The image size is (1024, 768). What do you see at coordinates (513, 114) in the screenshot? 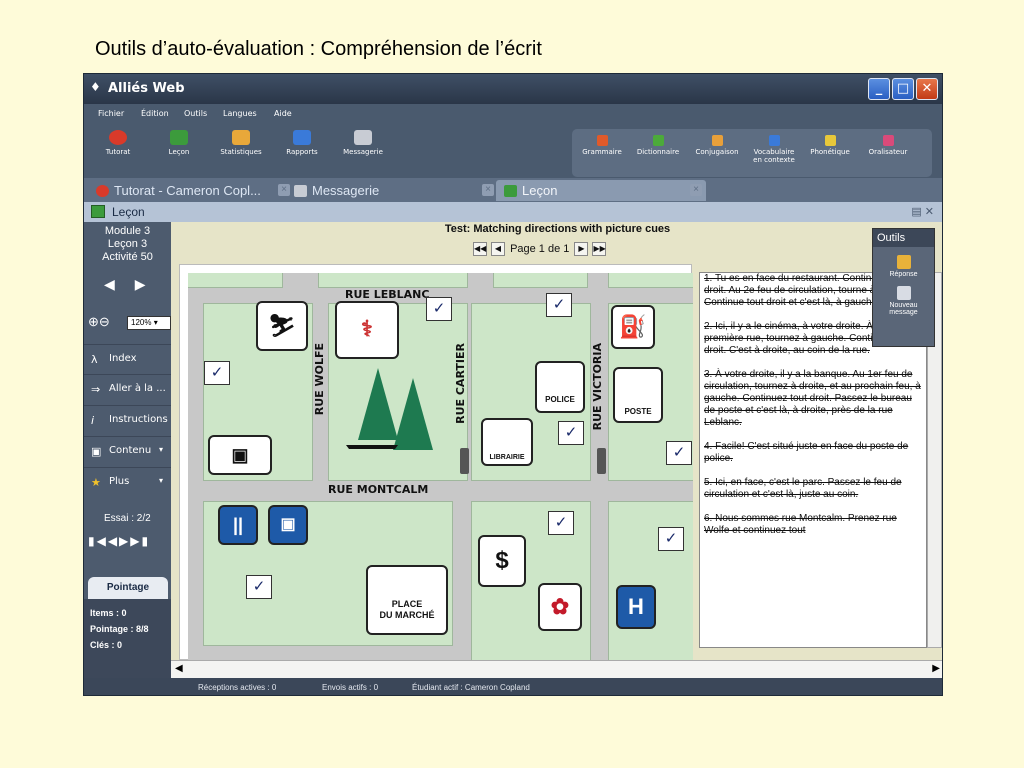
I see `menu-bar: Fichier Édition Outils Langues Aide` at bounding box center [513, 114].